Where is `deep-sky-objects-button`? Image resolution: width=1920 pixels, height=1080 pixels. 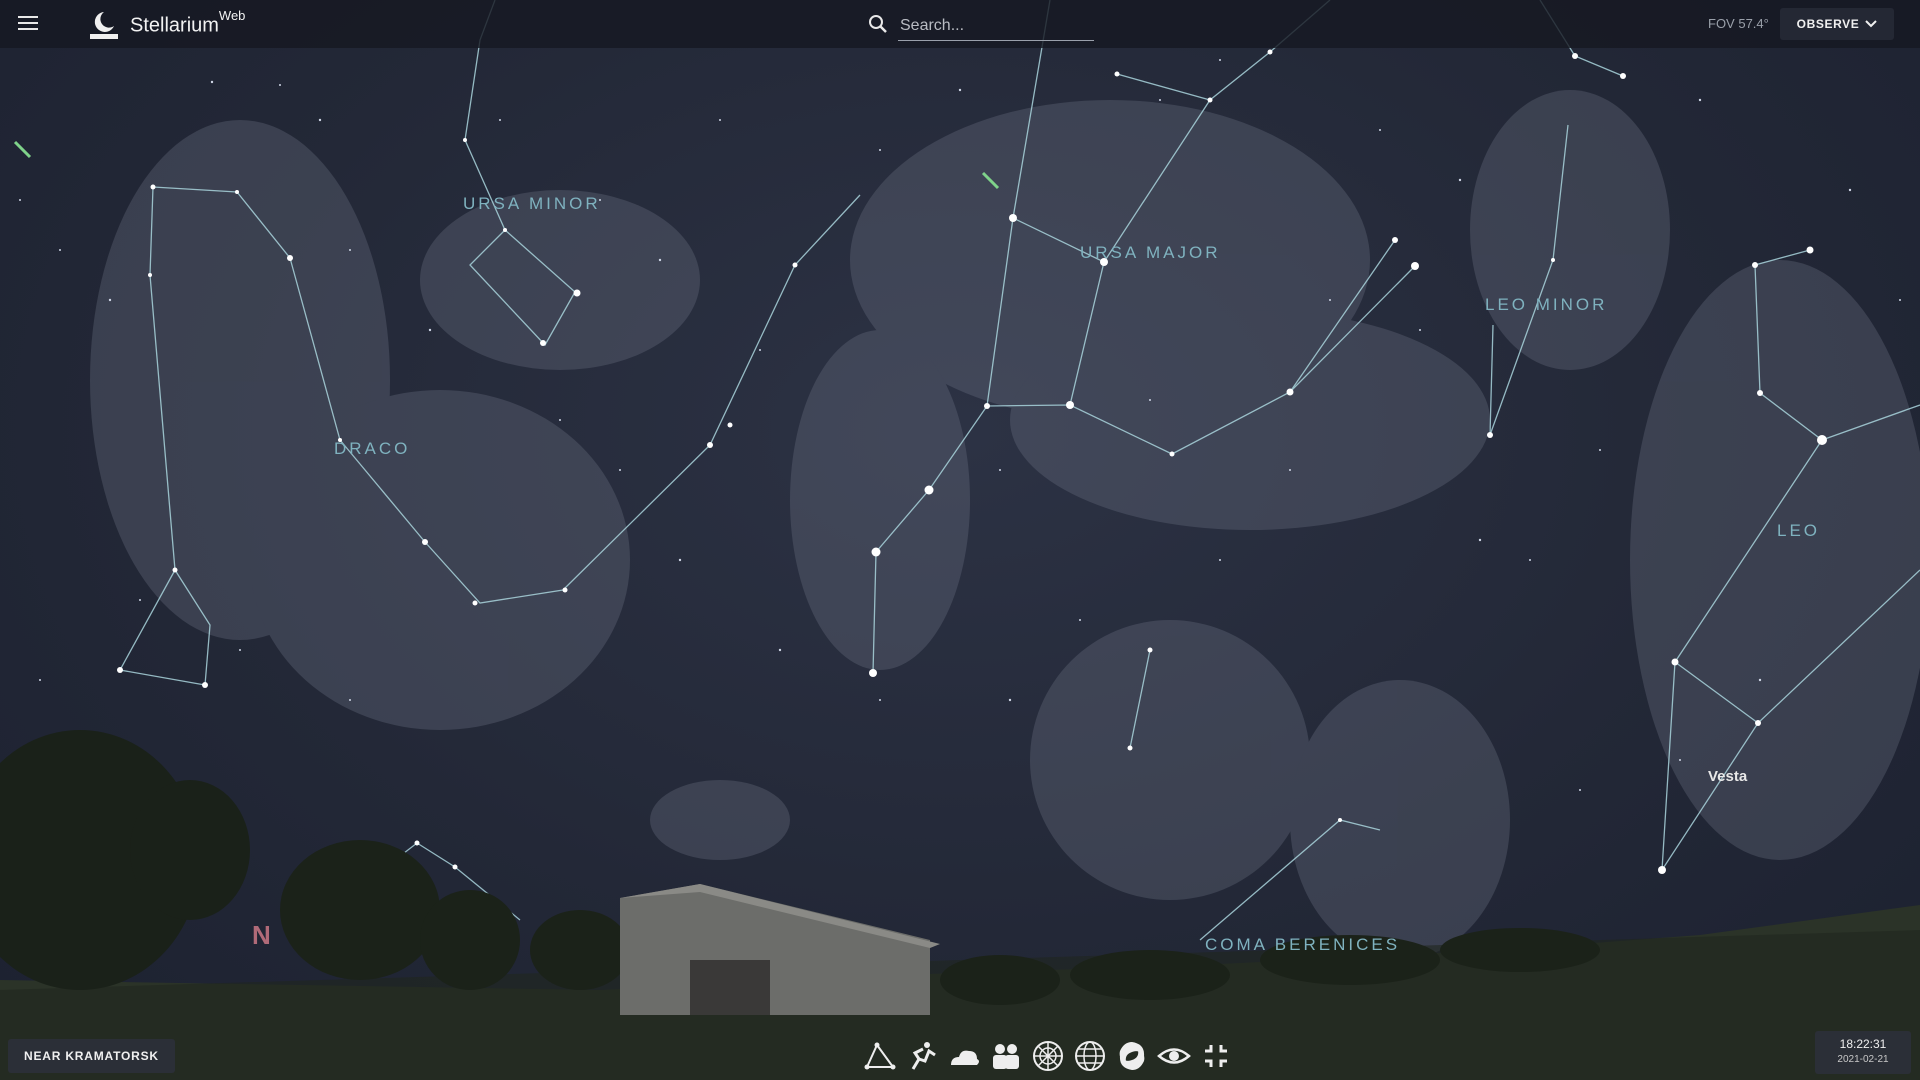
deep-sky-objects-button is located at coordinates (1132, 1056).